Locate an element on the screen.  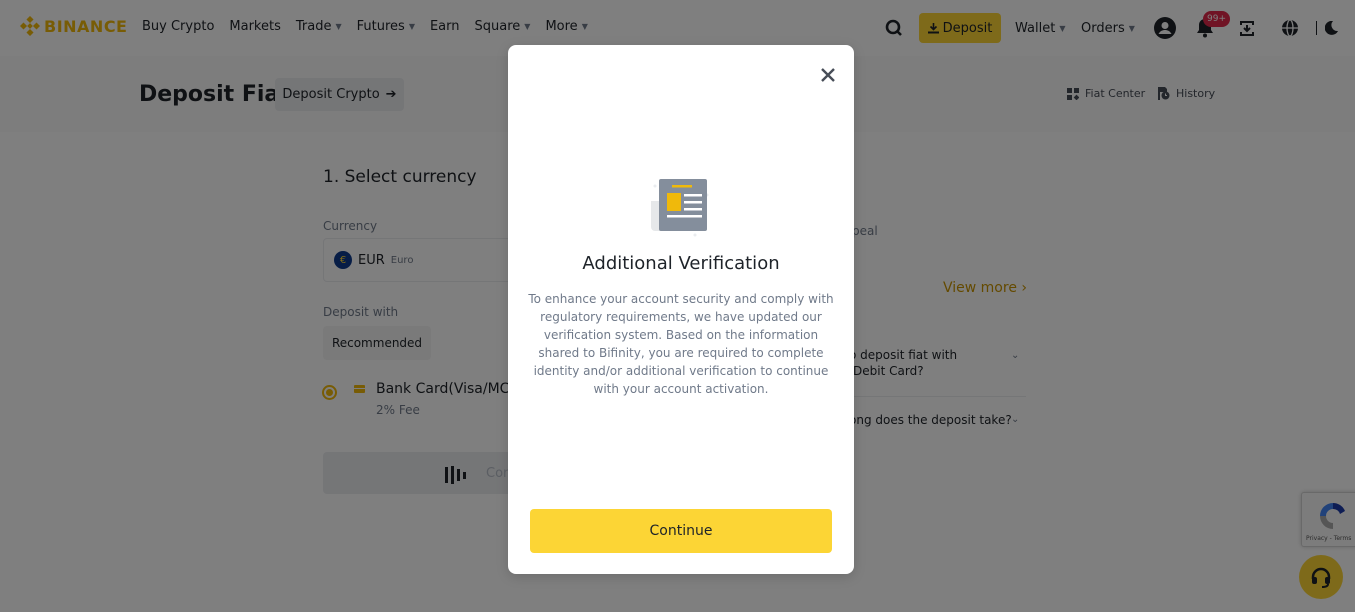
document-illustration-icon is located at coordinates (681, 206).